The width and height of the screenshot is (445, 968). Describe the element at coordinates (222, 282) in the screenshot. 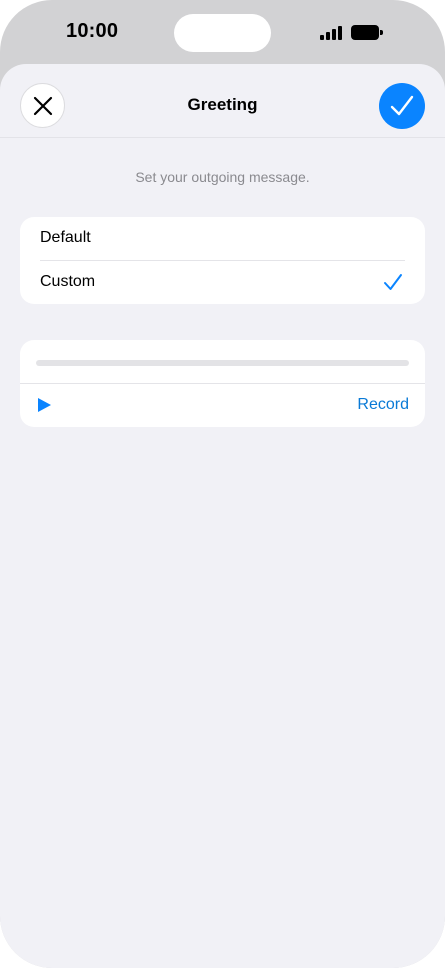

I see `option-custom: Custom` at that location.